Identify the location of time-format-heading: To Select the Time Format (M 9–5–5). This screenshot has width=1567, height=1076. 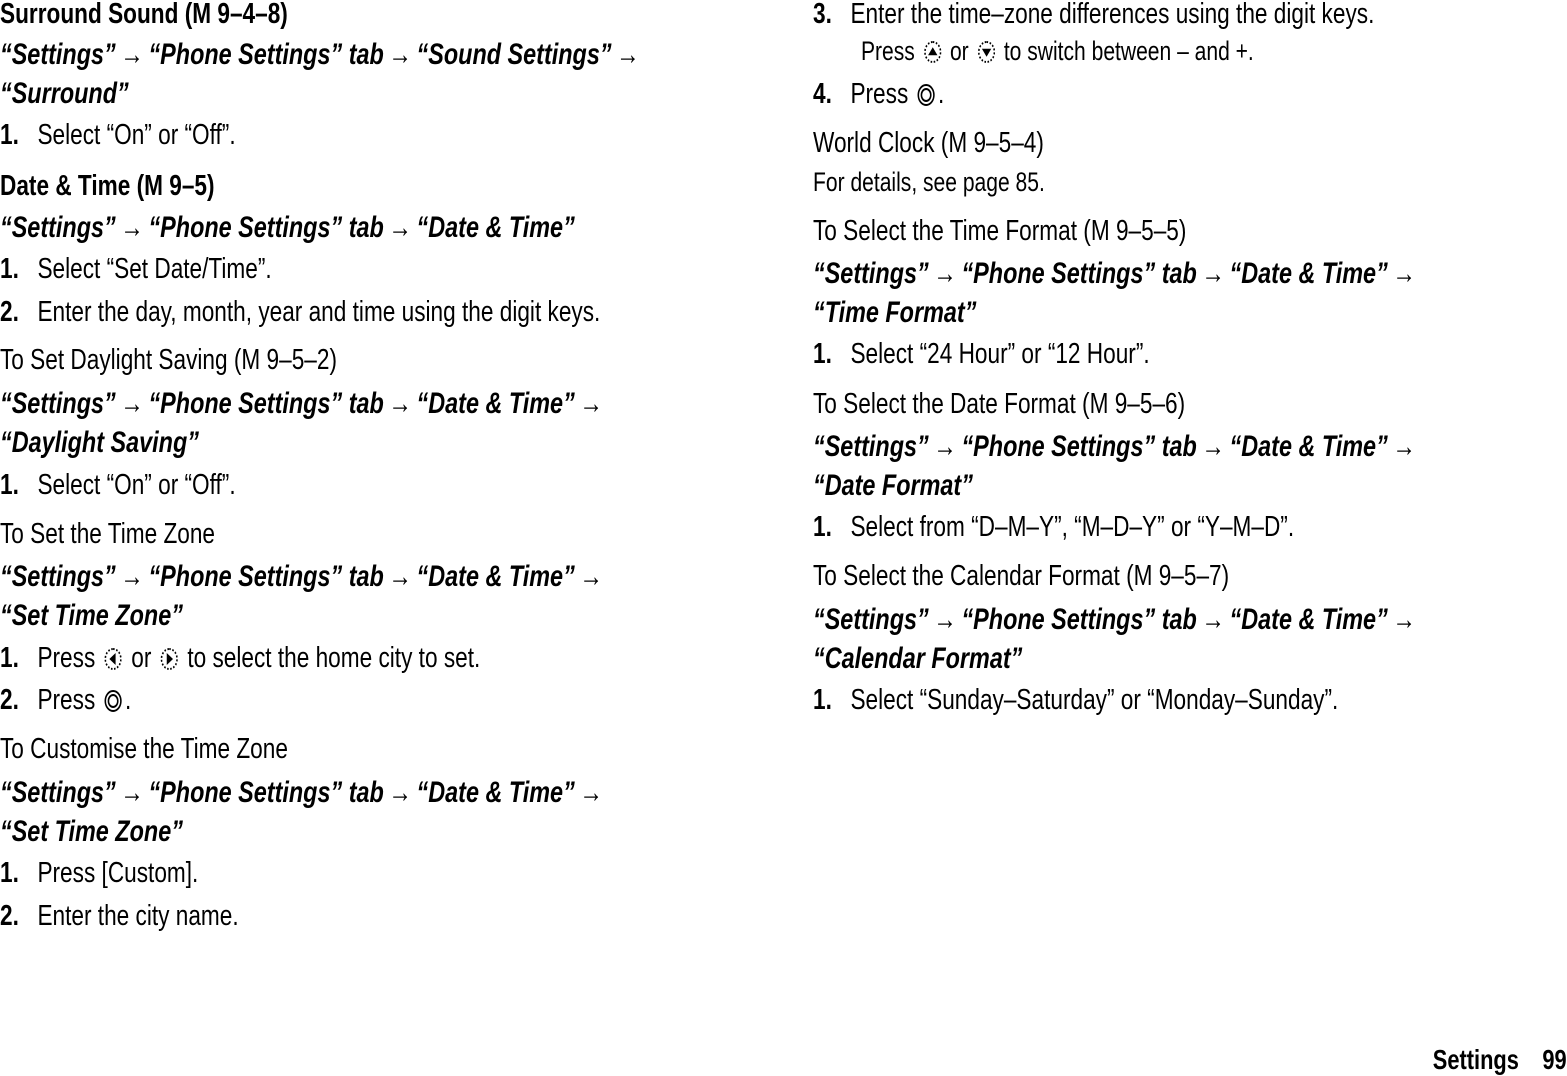
(1000, 231).